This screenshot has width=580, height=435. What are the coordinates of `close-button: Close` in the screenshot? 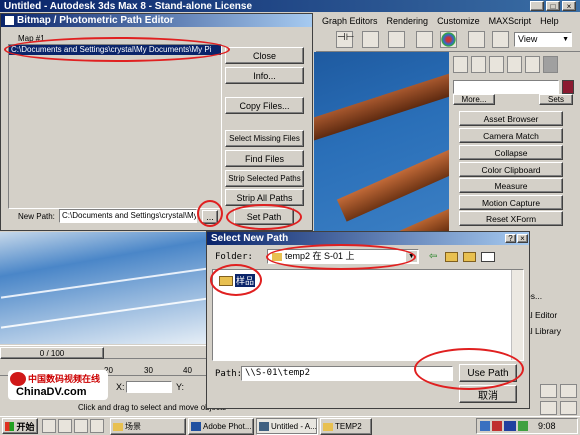 It's located at (264, 55).